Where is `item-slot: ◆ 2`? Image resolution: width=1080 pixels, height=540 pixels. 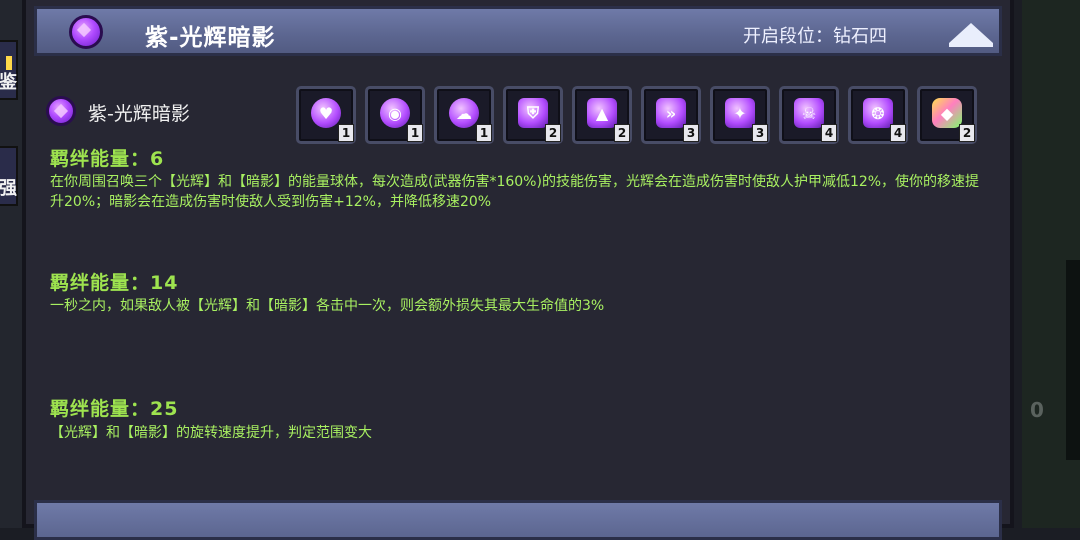
item-slot: ◆ 2 is located at coordinates (947, 115).